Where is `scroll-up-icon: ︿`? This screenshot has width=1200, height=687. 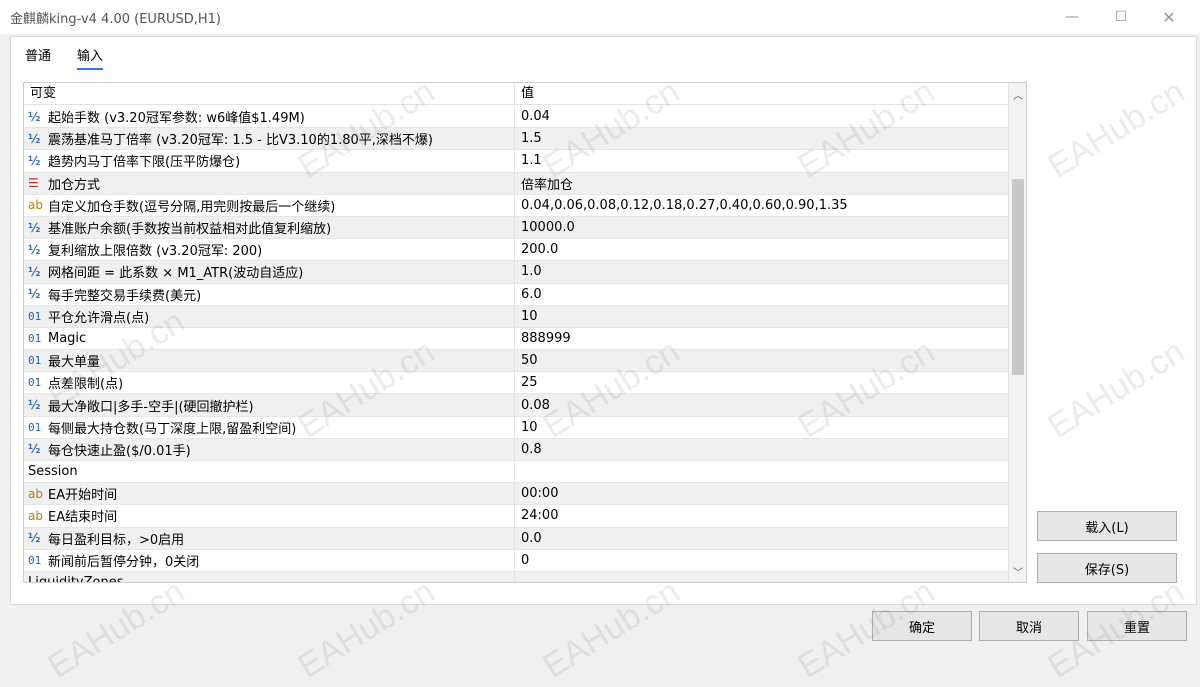 scroll-up-icon: ︿ is located at coordinates (1017, 94).